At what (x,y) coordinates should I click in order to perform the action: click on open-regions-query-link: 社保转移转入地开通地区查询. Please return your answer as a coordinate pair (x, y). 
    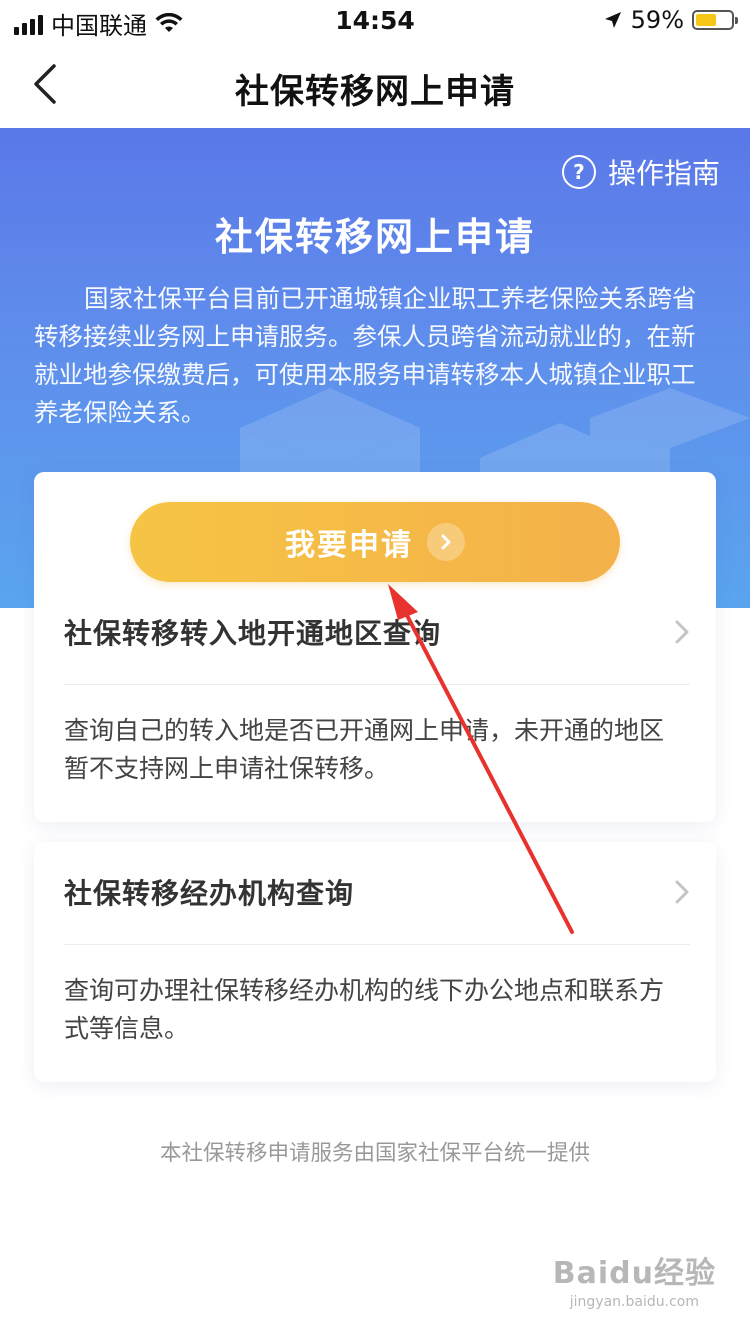
    Looking at the image, I should click on (377, 632).